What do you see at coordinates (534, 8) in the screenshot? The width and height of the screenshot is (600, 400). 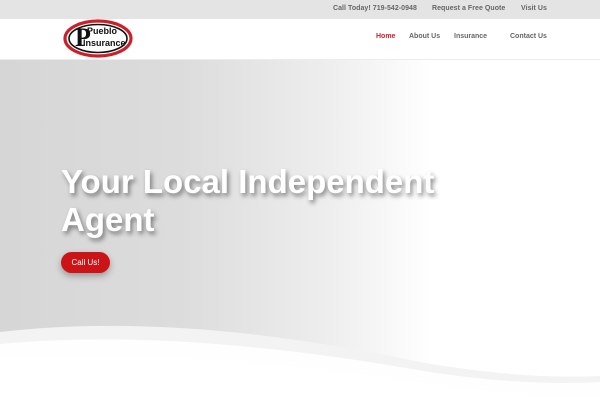 I see `visit-us-link: Visit Us` at bounding box center [534, 8].